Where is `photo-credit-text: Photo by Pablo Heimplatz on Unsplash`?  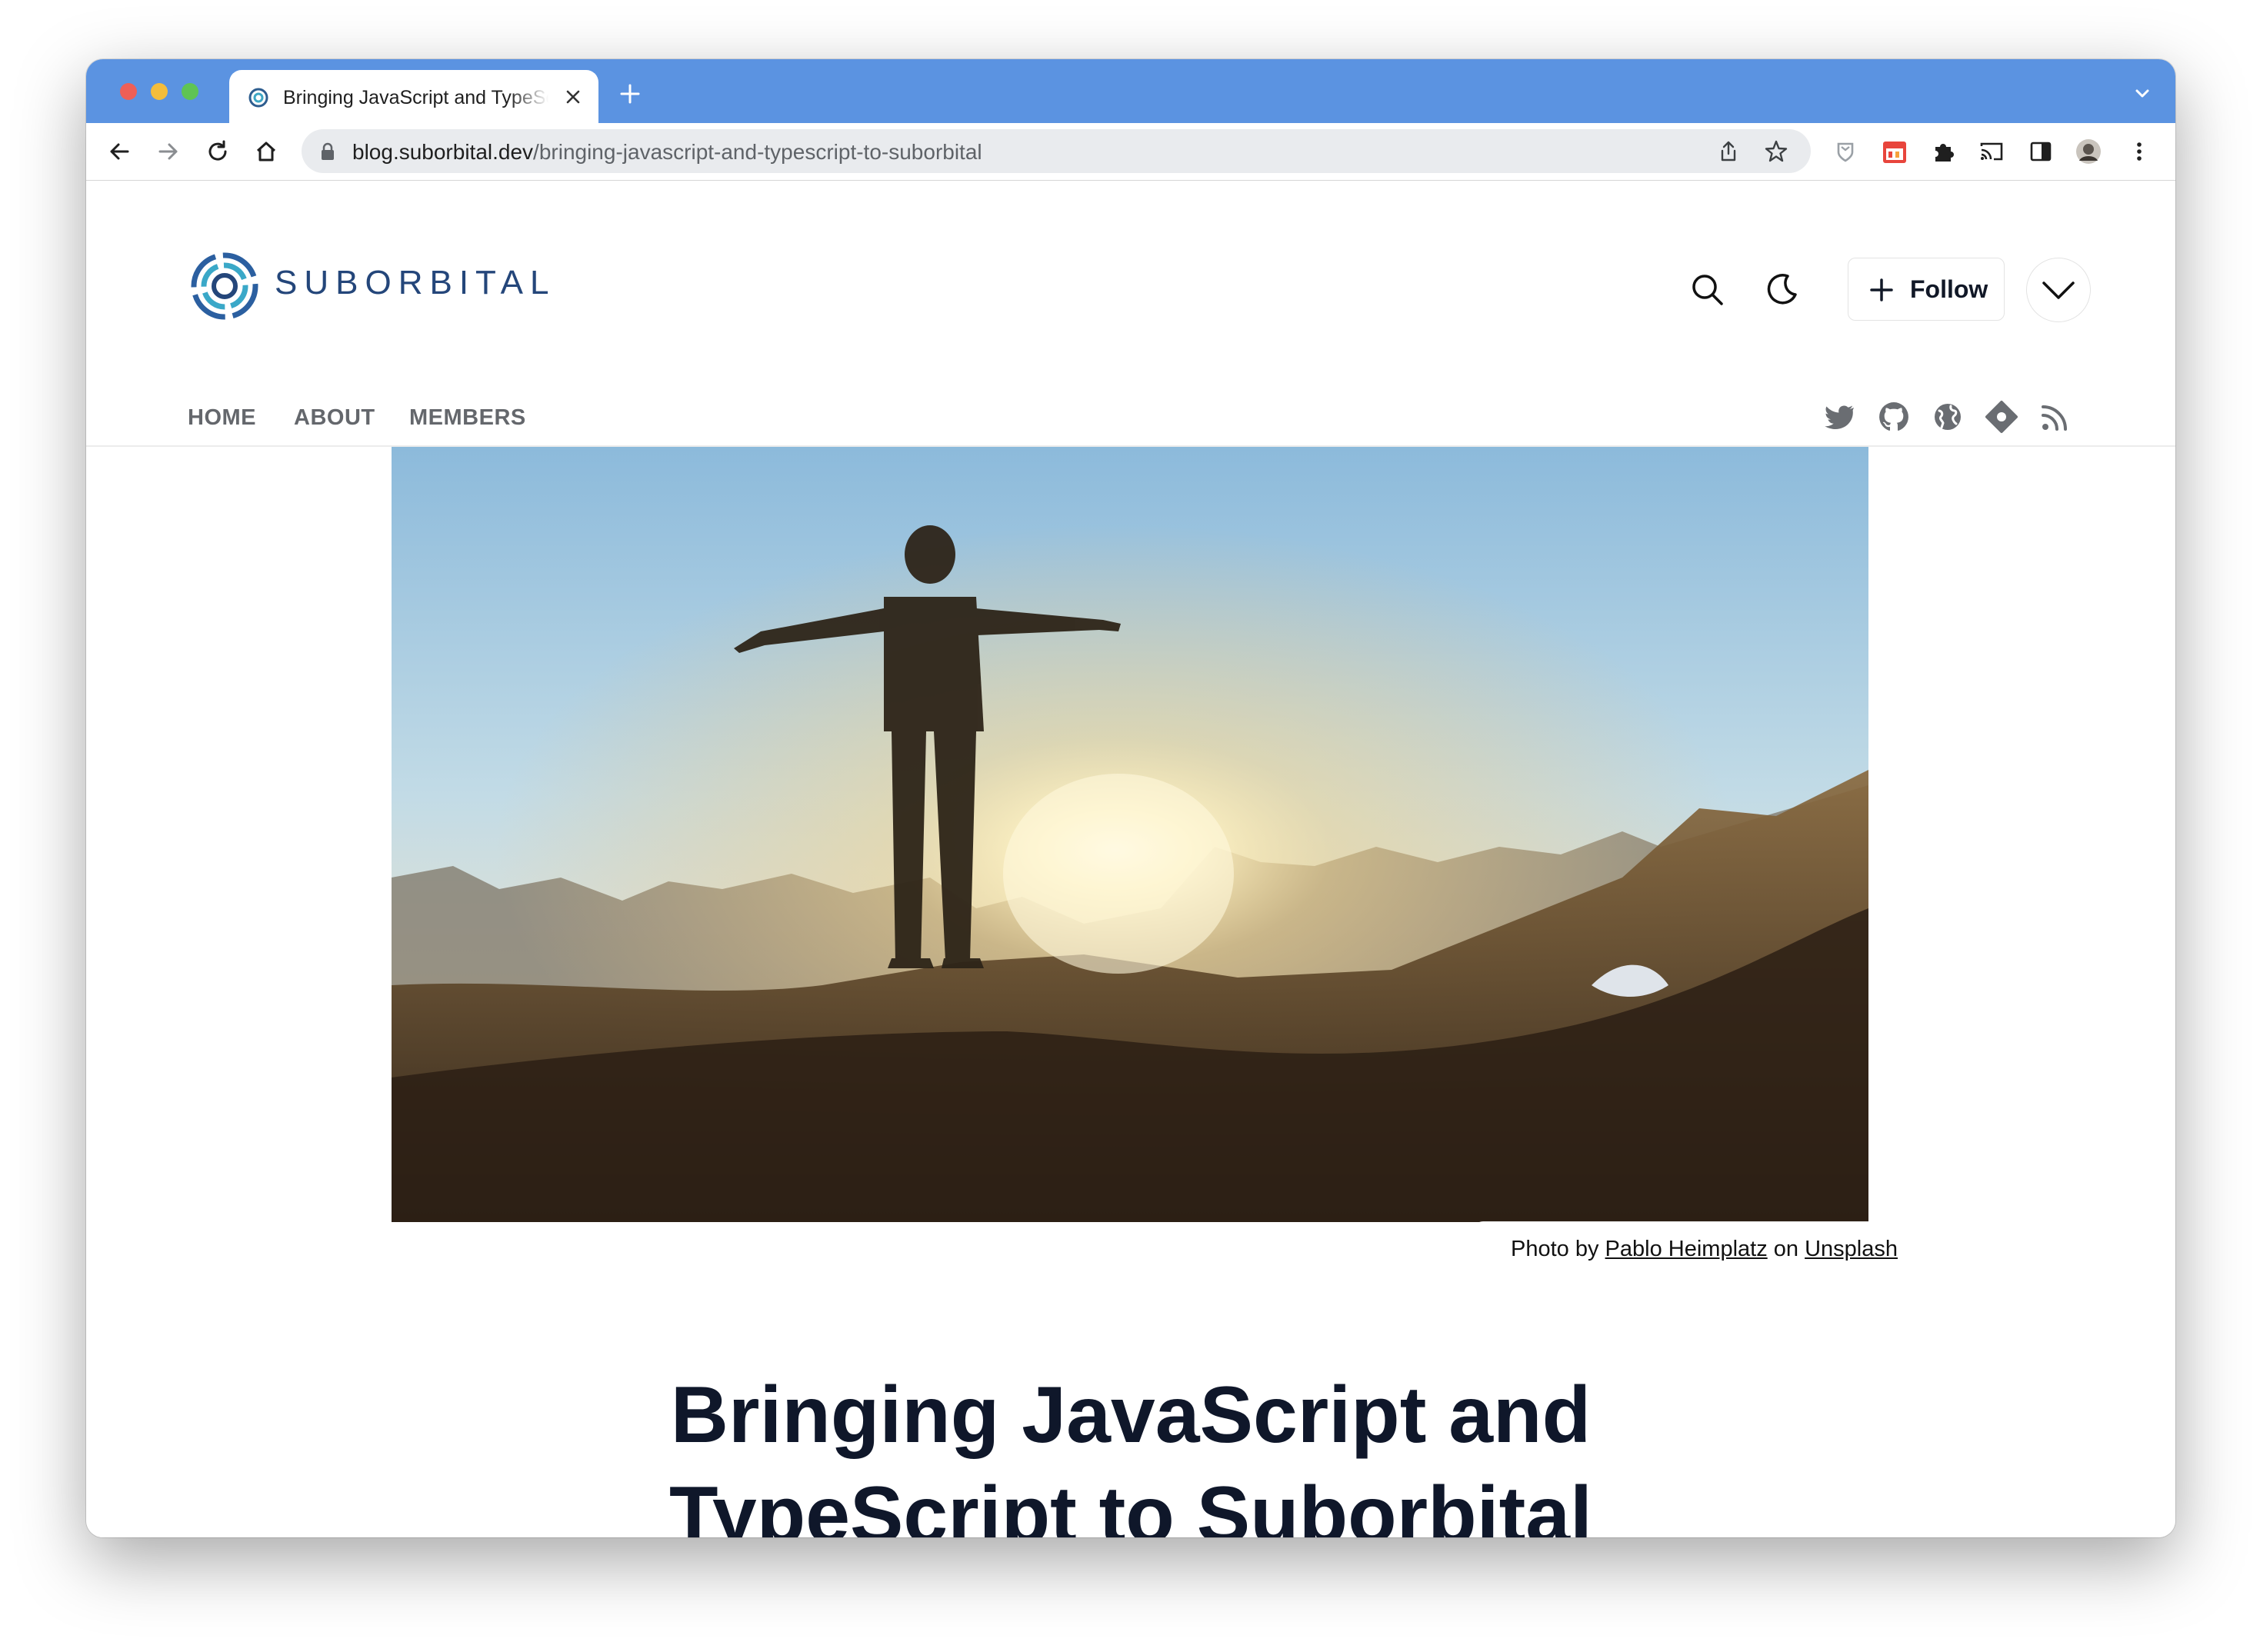 photo-credit-text: Photo by Pablo Heimplatz on Unsplash is located at coordinates (1704, 1250).